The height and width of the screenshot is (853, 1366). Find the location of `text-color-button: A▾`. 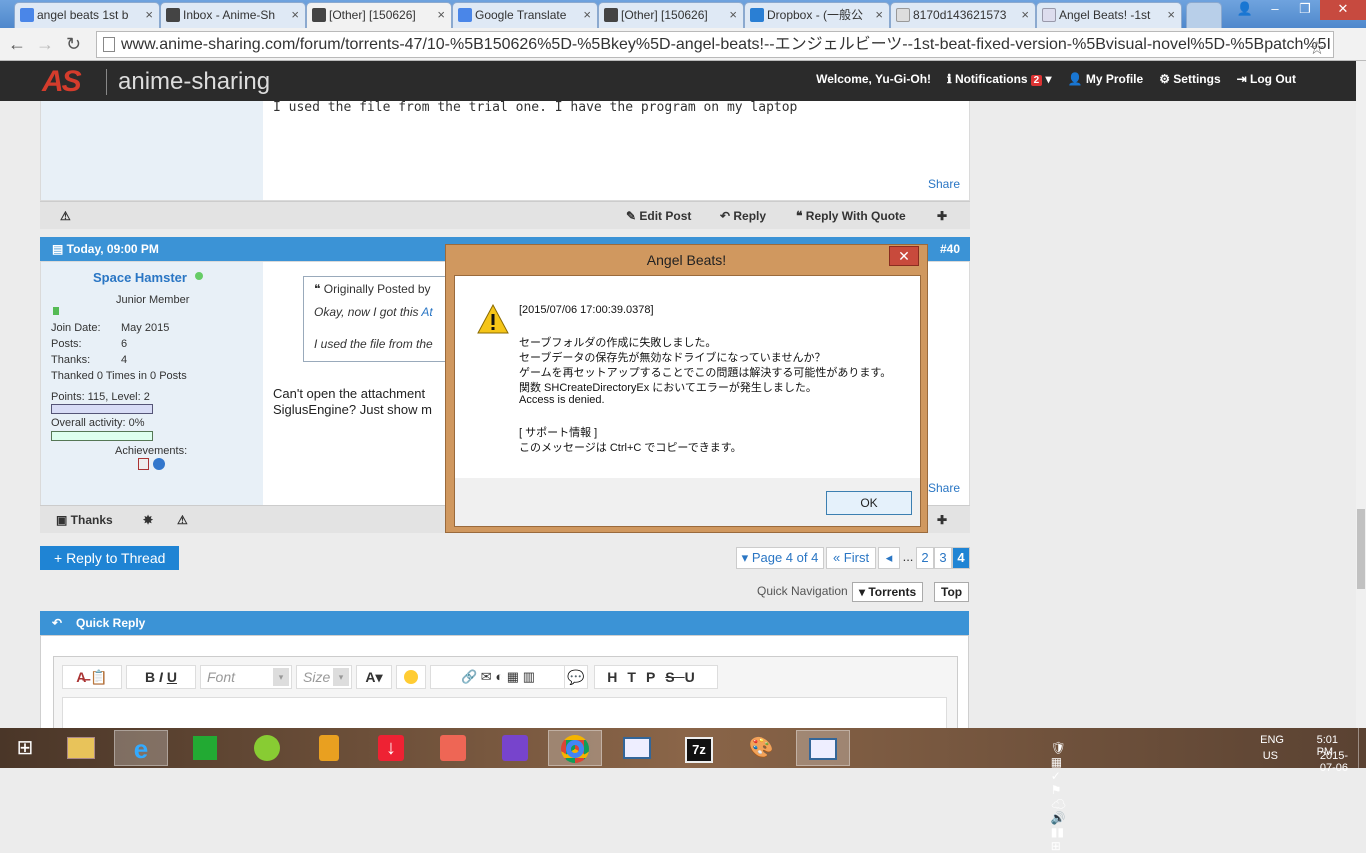

text-color-button: A▾ is located at coordinates (374, 677).